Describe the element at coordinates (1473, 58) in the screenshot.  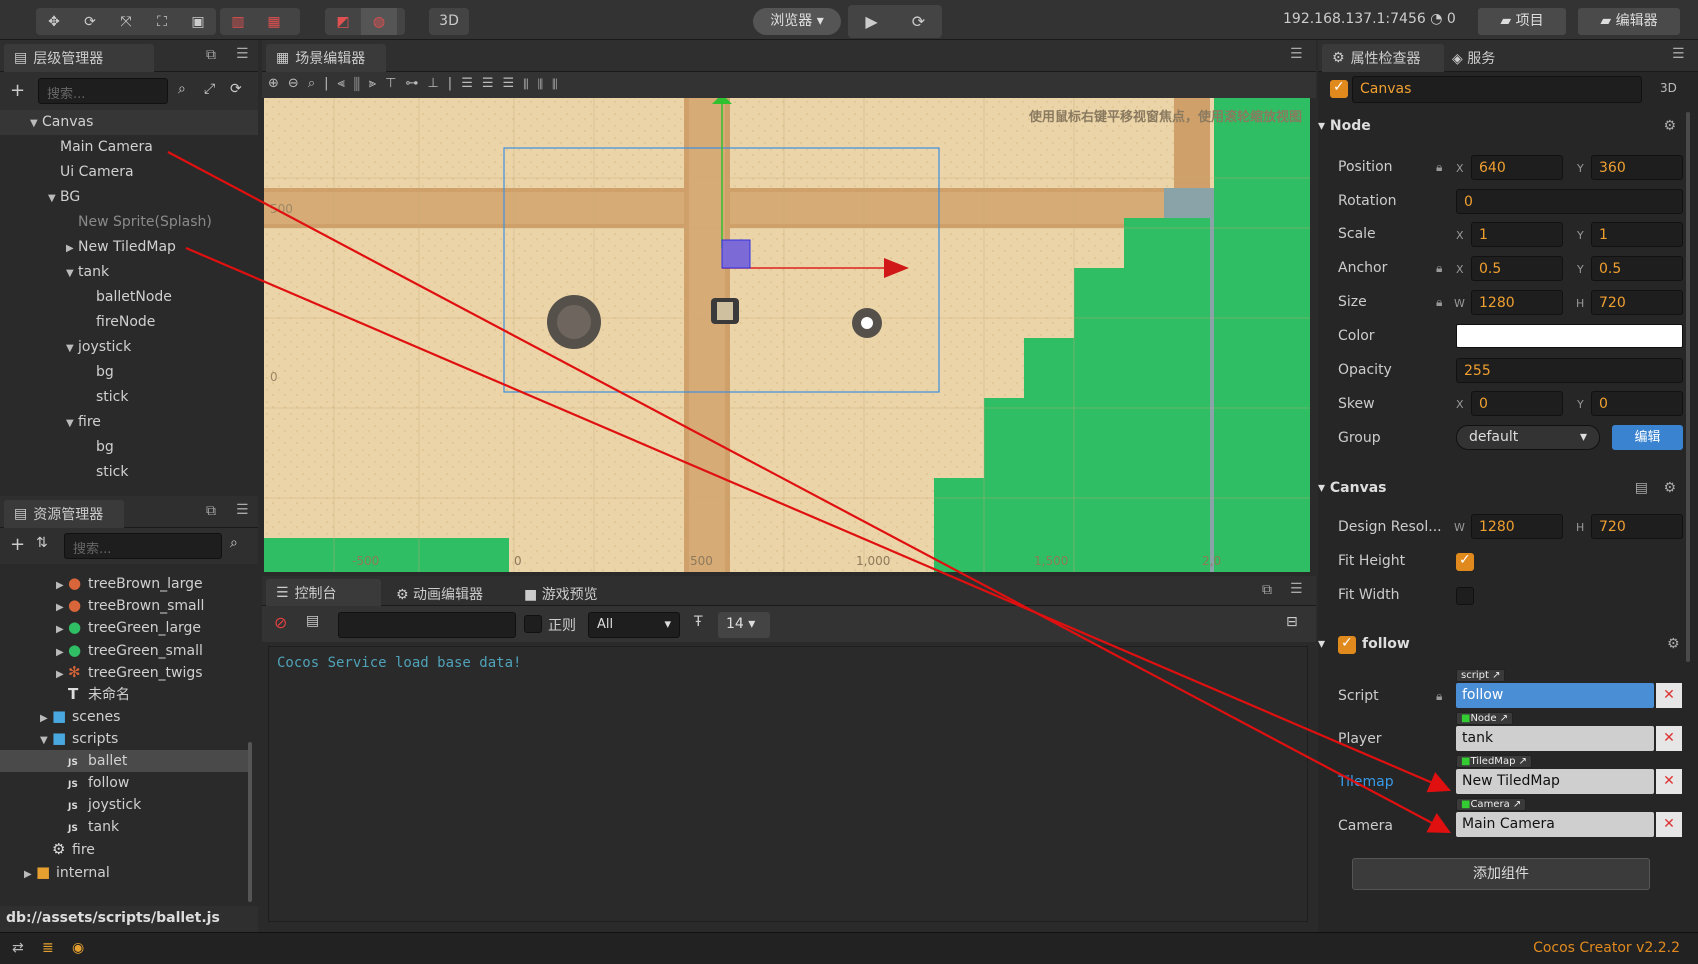
I see `tab-services: ◈ 服务` at that location.